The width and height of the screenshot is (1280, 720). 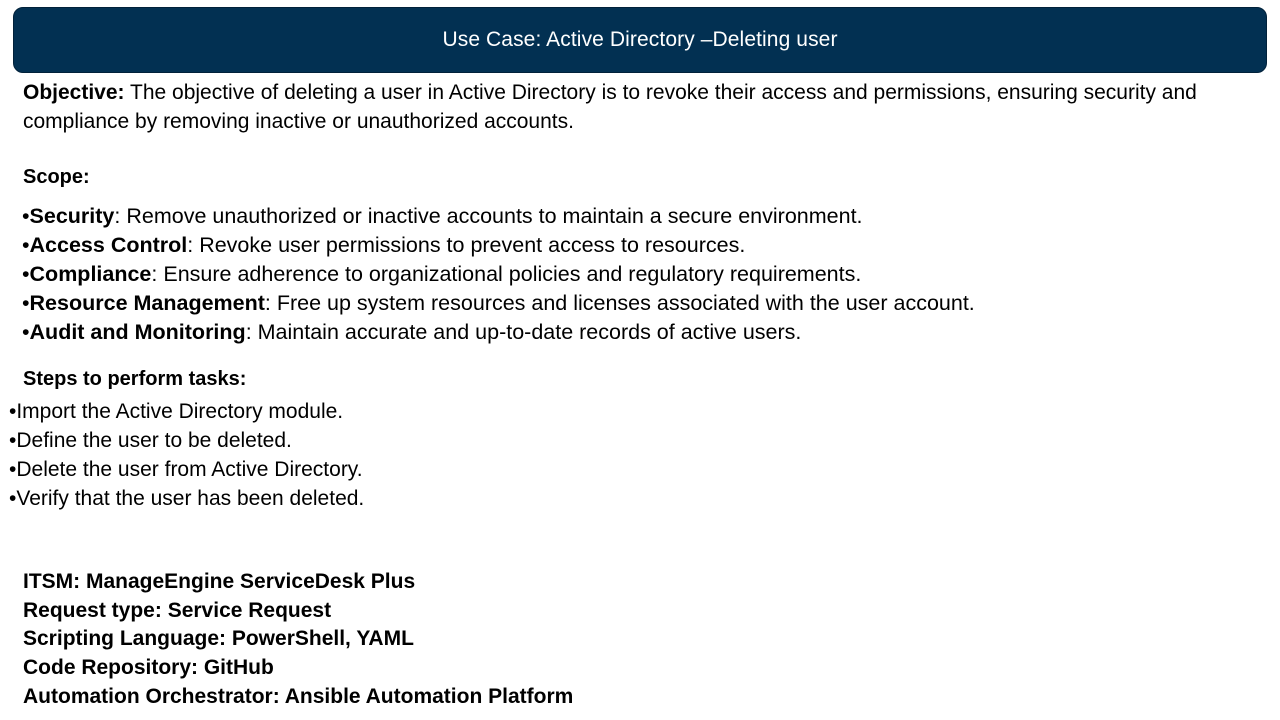 I want to click on scope-term: Security, so click(x=72, y=216).